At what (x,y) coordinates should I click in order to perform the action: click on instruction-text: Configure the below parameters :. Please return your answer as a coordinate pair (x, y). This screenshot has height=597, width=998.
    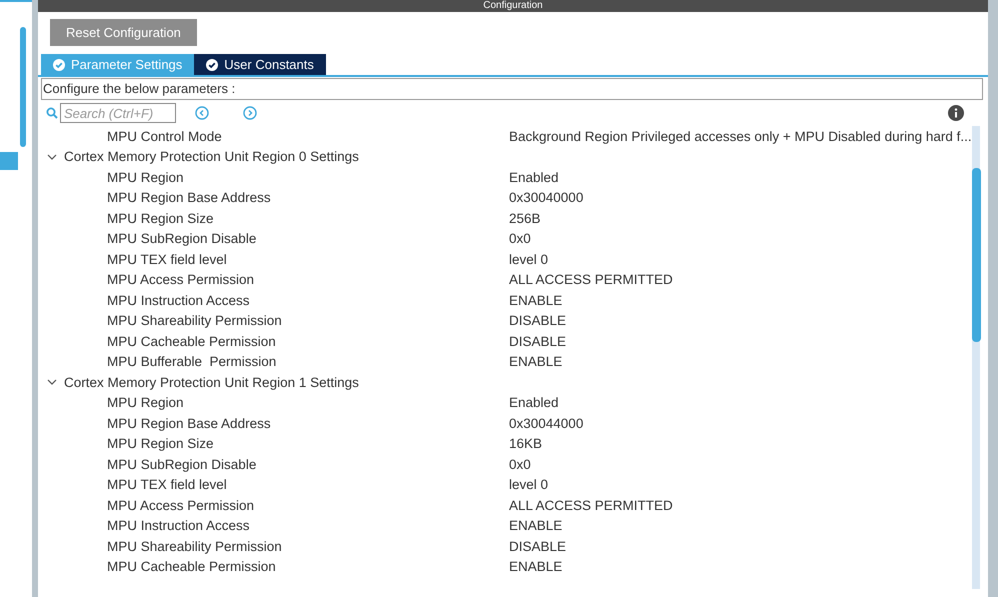
    Looking at the image, I should click on (512, 89).